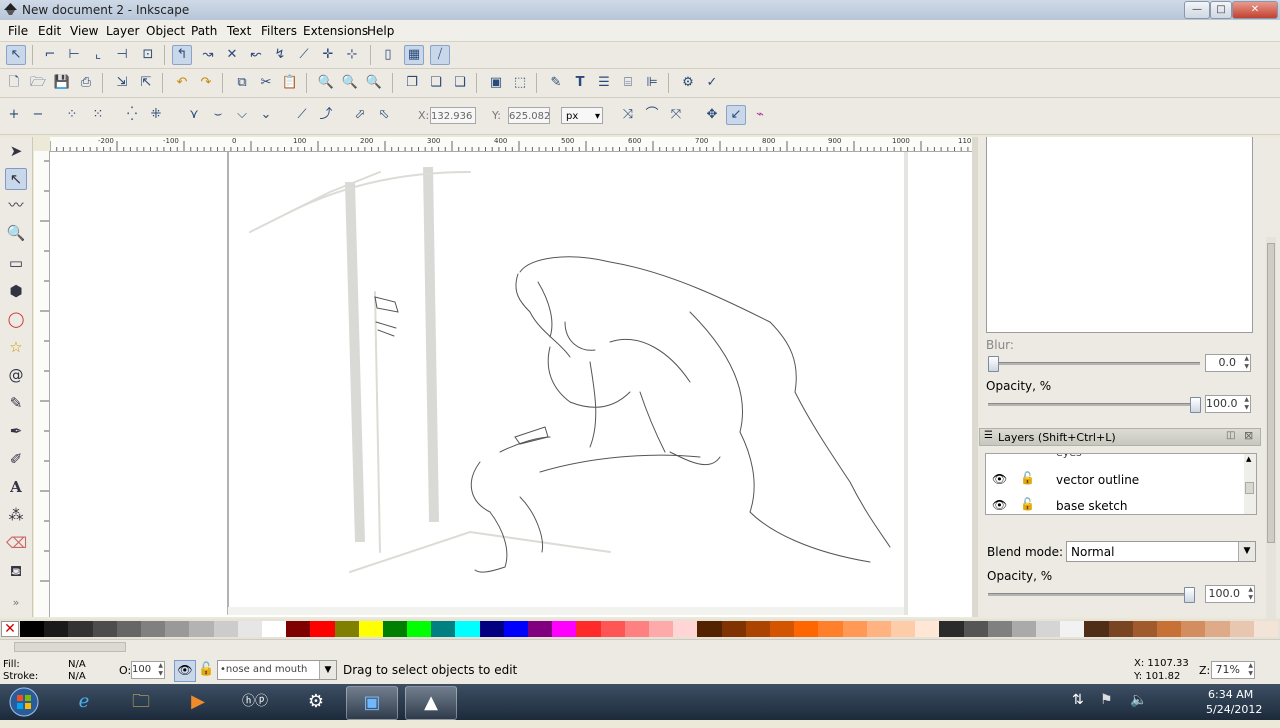 This screenshot has width=1280, height=728. I want to click on group-icon: ▣, so click(496, 83).